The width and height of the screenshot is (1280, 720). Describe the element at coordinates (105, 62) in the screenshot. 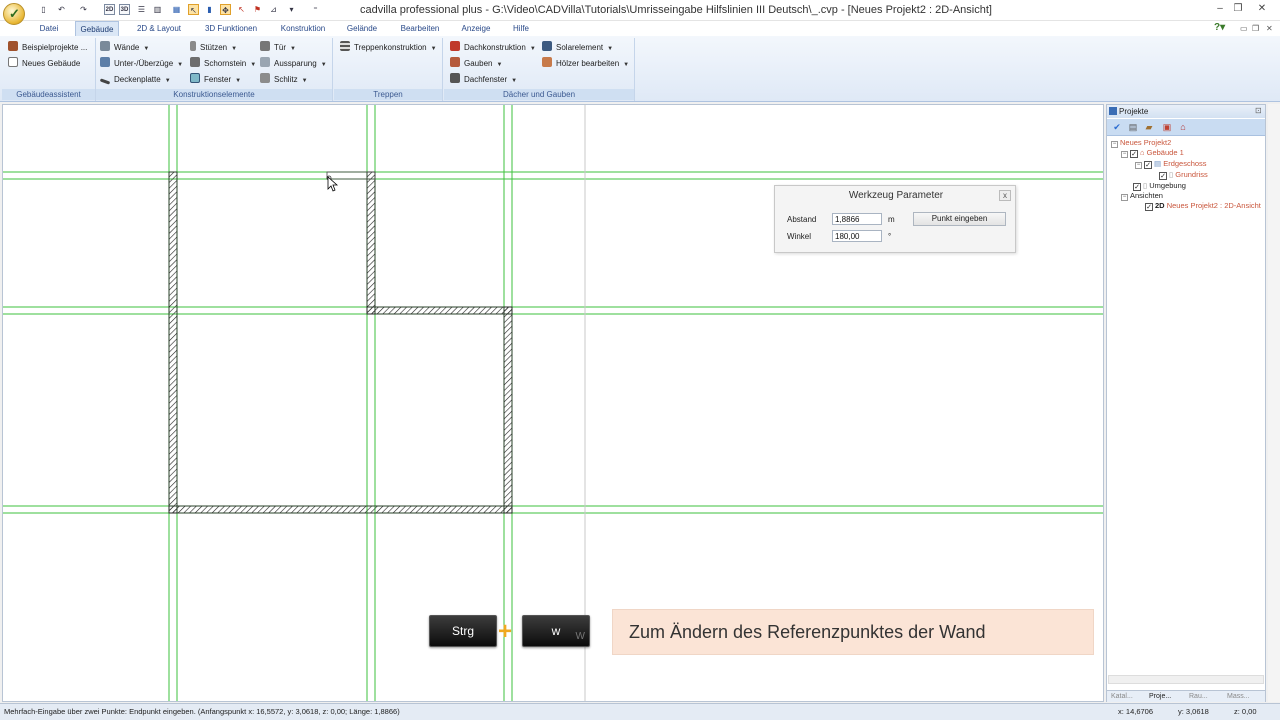

I see `beam-icon` at that location.